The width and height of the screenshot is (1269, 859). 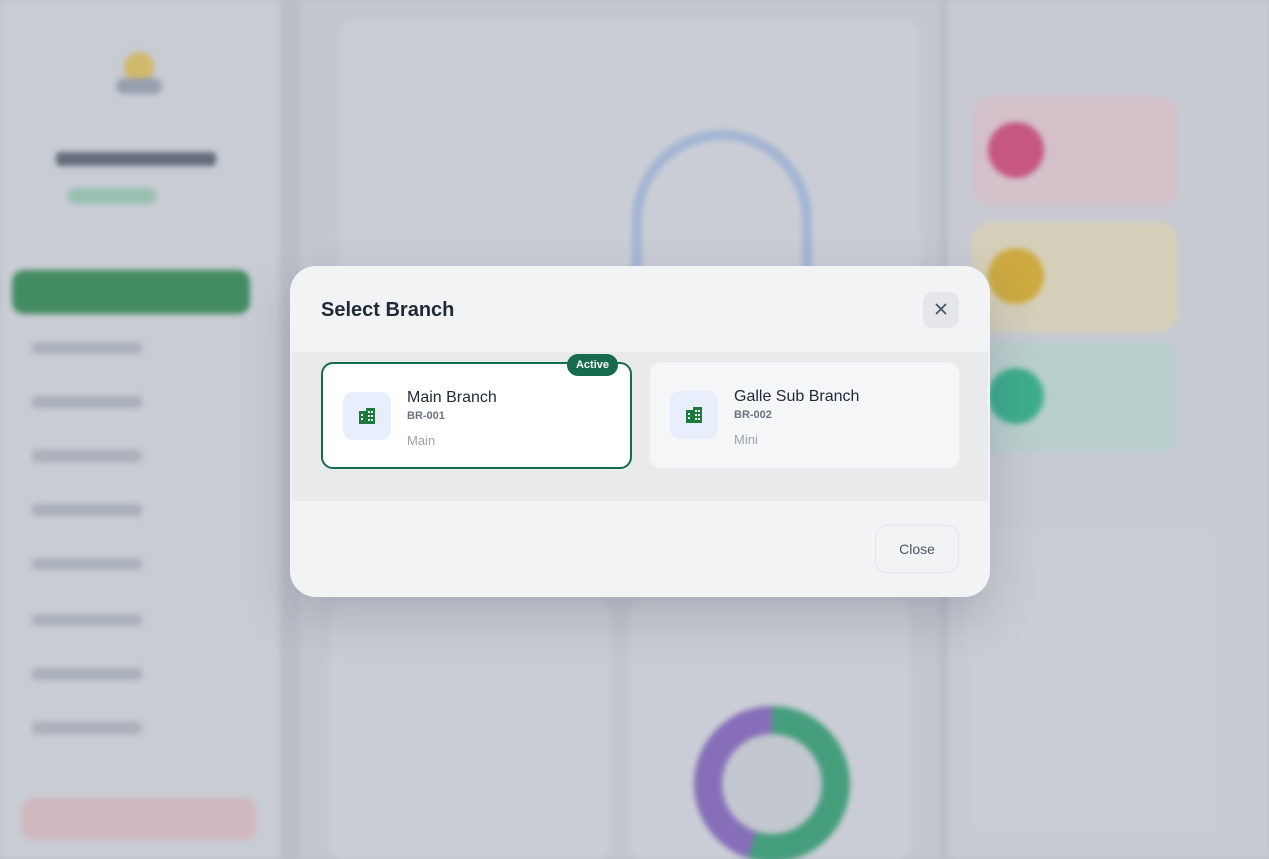 What do you see at coordinates (753, 415) in the screenshot?
I see `branch-code: BR-002` at bounding box center [753, 415].